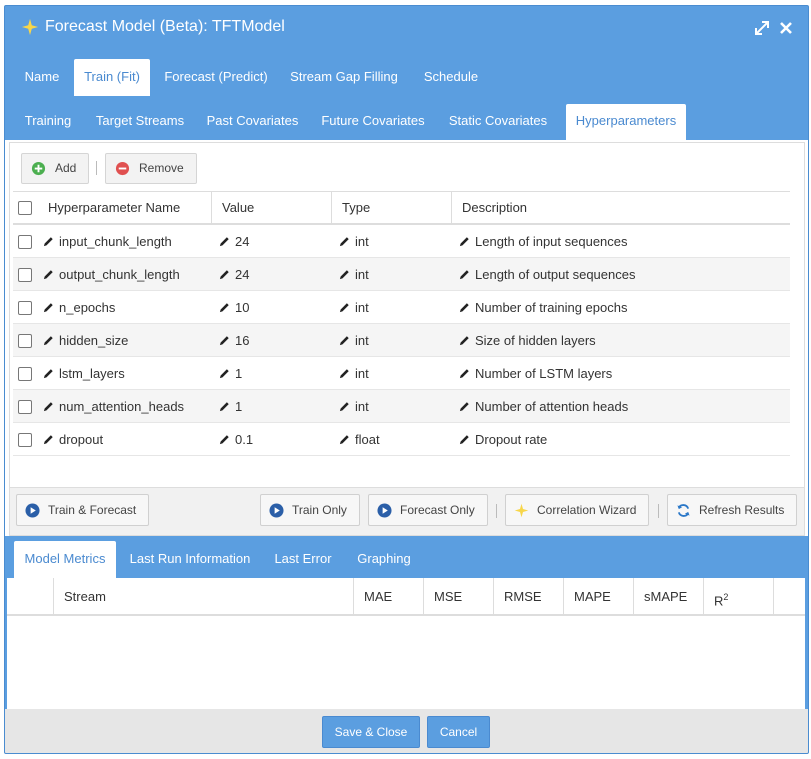 The image size is (811, 759). What do you see at coordinates (528, 596) in the screenshot?
I see `col-rmse: RMSE` at bounding box center [528, 596].